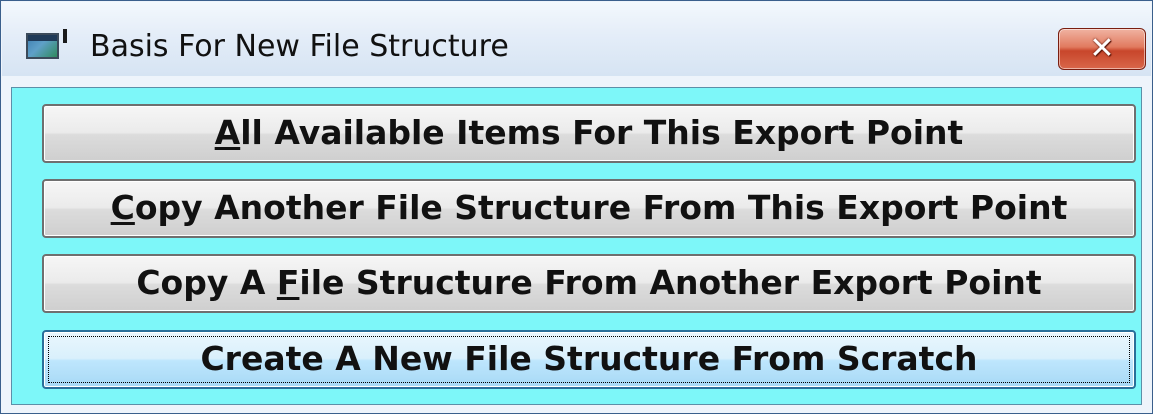 The height and width of the screenshot is (414, 1153). What do you see at coordinates (122, 207) in the screenshot?
I see `accelerator-key: C` at bounding box center [122, 207].